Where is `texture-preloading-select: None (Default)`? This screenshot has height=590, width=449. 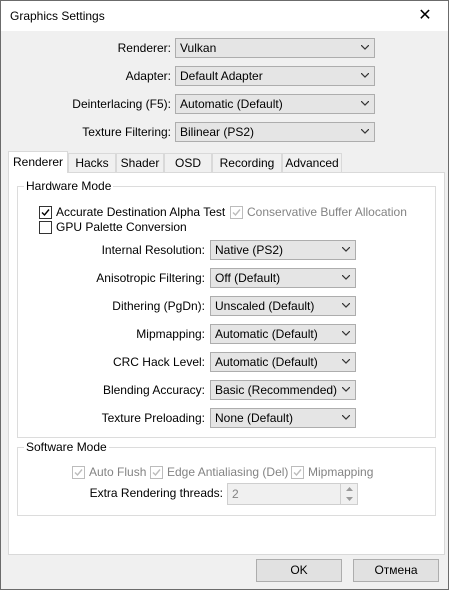
texture-preloading-select: None (Default) is located at coordinates (283, 418).